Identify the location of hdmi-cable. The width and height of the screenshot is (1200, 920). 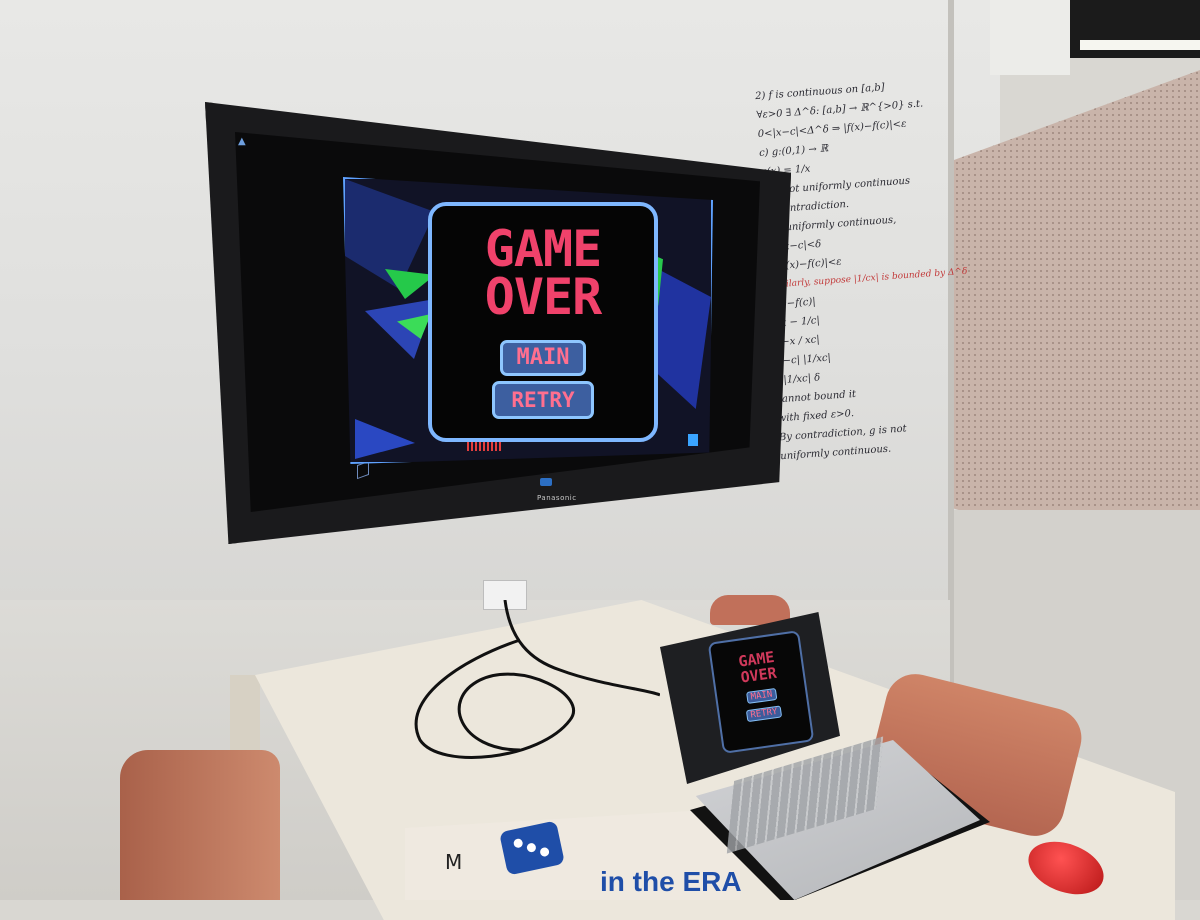
(537, 679).